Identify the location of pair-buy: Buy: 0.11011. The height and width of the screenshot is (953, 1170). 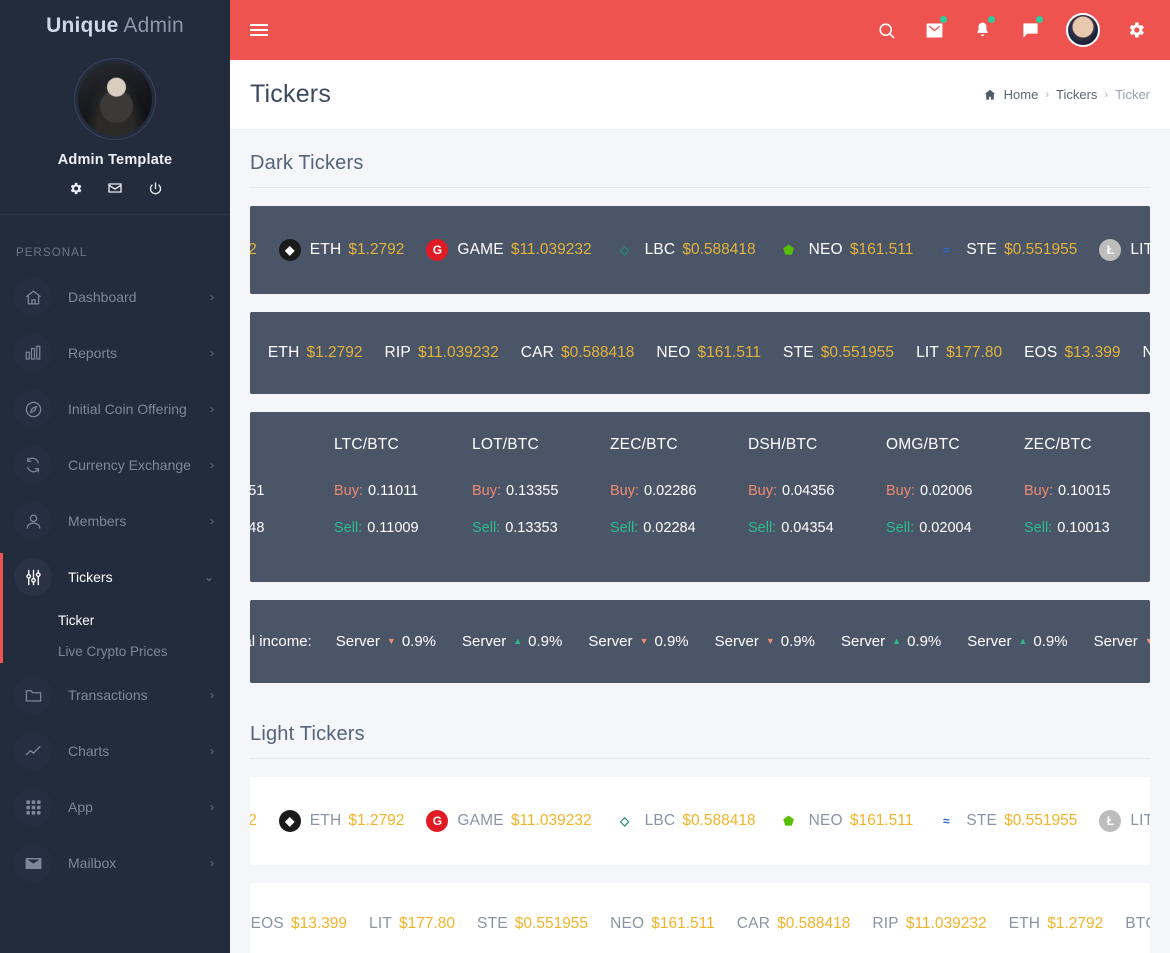
(390, 491).